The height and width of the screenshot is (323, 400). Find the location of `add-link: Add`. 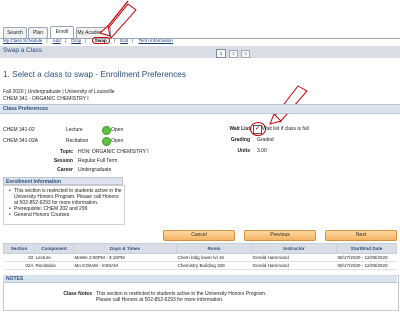

add-link: Add is located at coordinates (57, 40).